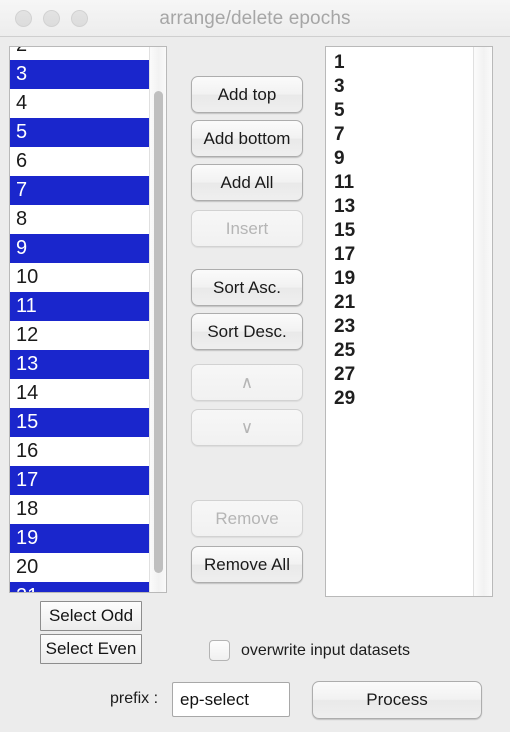 Image resolution: width=510 pixels, height=732 pixels. Describe the element at coordinates (219, 650) in the screenshot. I see `overwrite-input-datasets-checkbox` at that location.